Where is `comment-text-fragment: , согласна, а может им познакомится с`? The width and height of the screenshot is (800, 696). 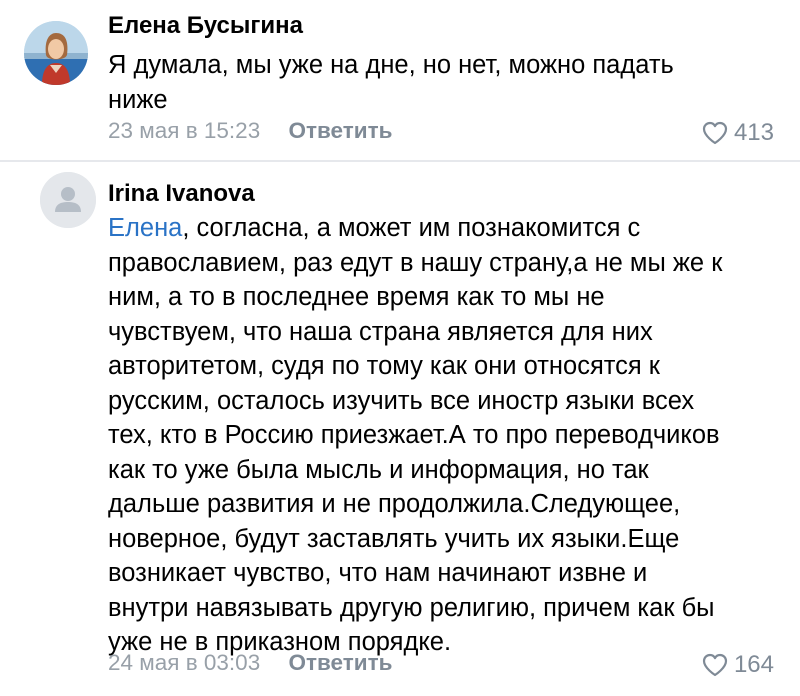
comment-text-fragment: , согласна, а может им познакомится с is located at coordinates (411, 228).